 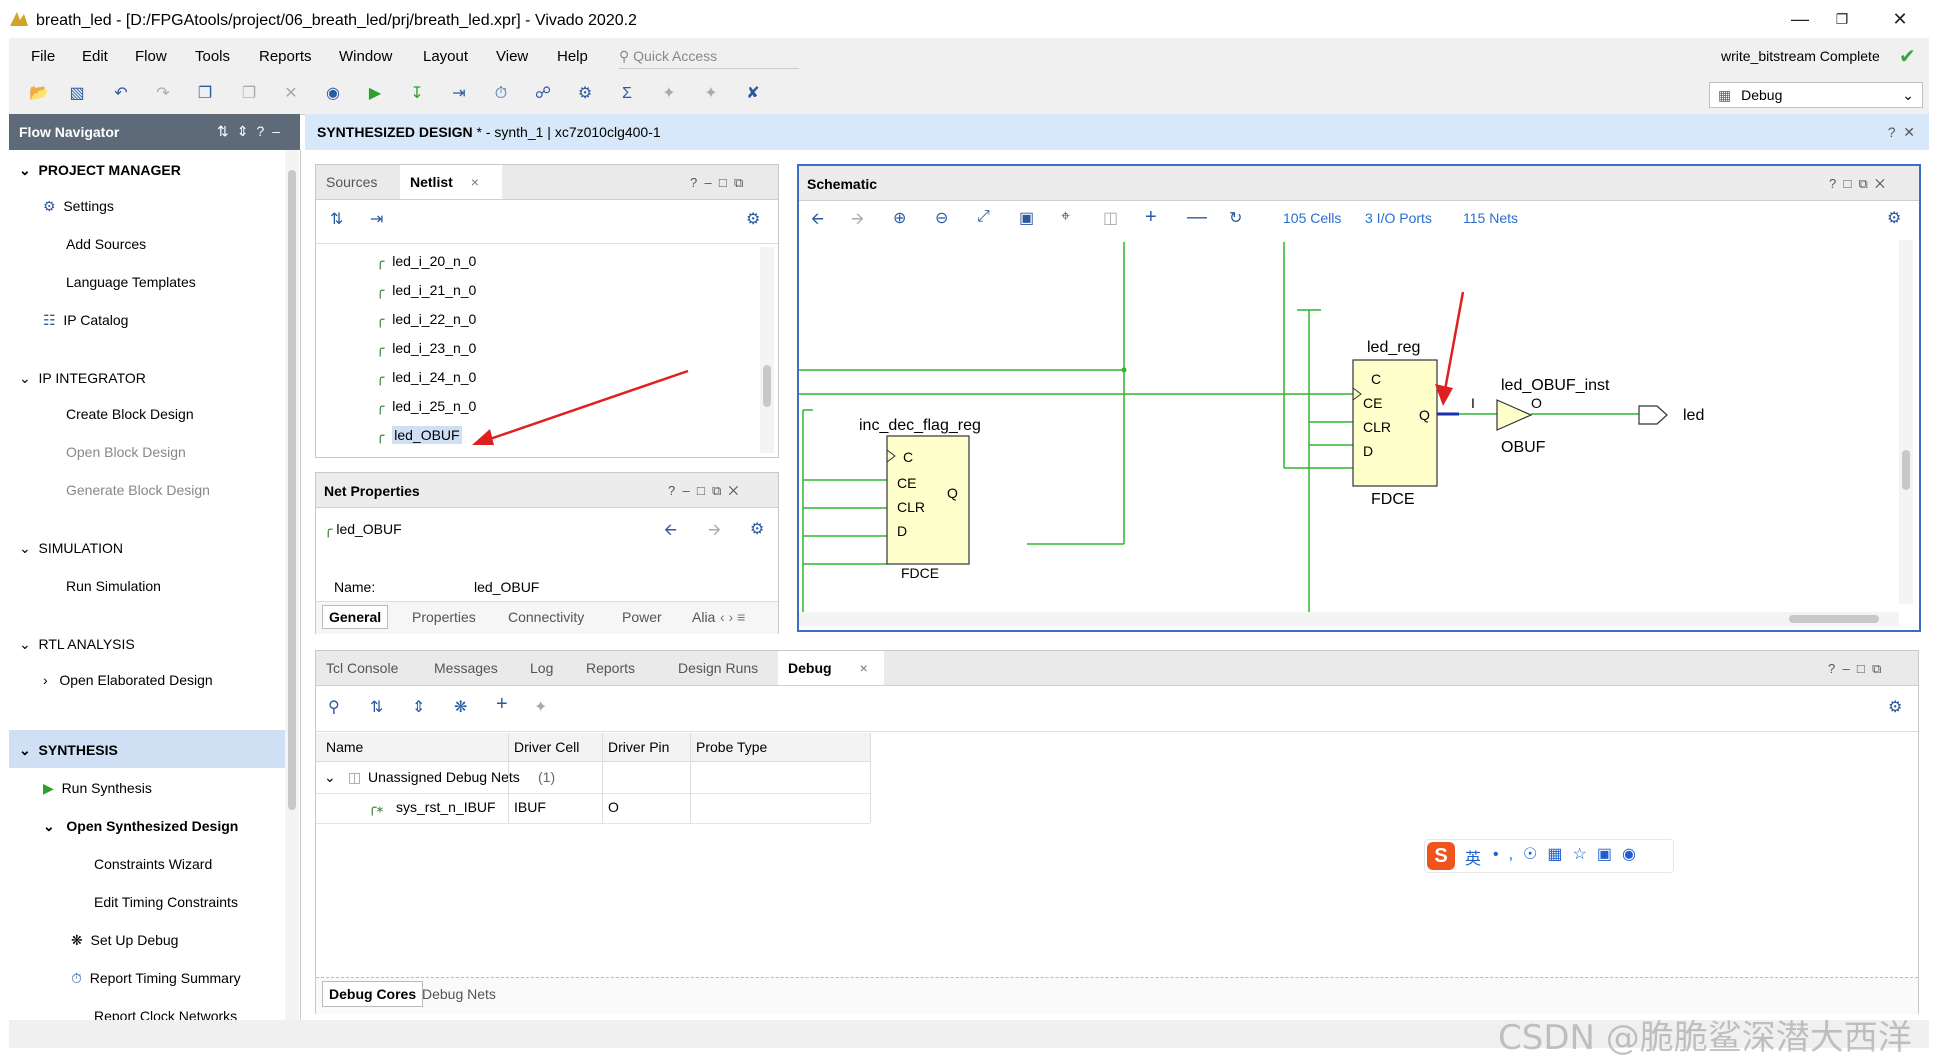 I want to click on minus-icon: —, so click(x=1197, y=217).